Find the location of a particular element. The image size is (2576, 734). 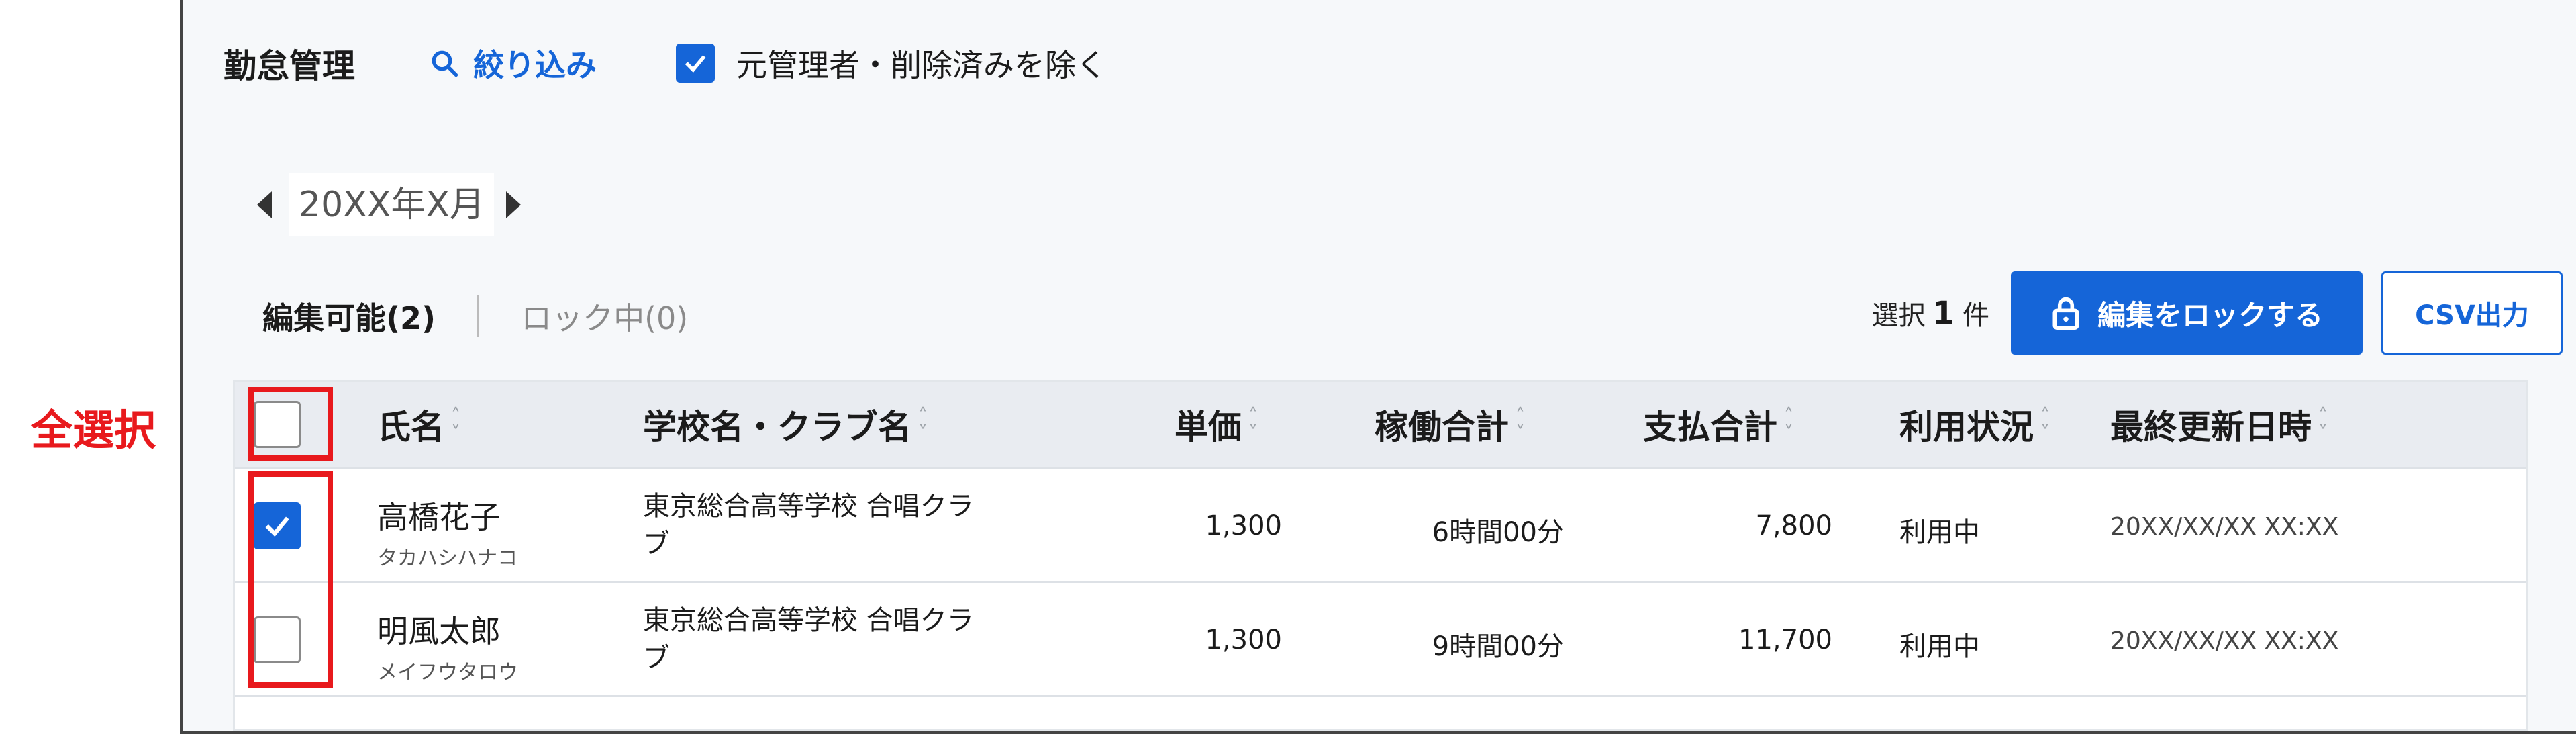

column-label: 最終更新日時 is located at coordinates (2211, 427).